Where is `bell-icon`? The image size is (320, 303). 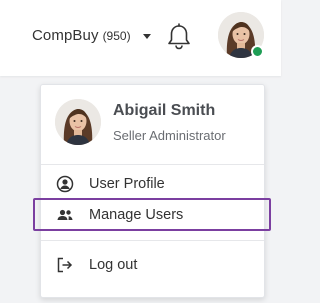
bell-icon is located at coordinates (179, 37).